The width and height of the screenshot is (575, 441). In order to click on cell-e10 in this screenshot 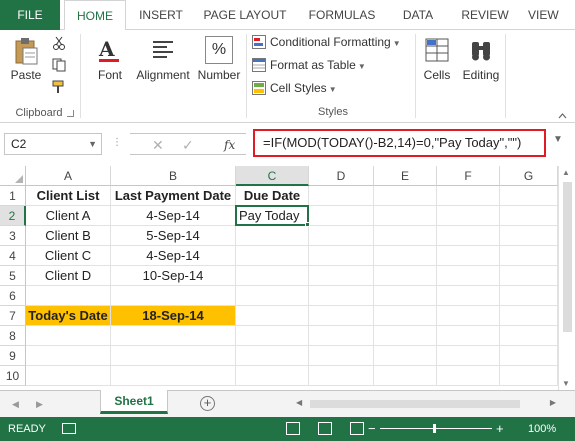, I will do `click(405, 376)`.